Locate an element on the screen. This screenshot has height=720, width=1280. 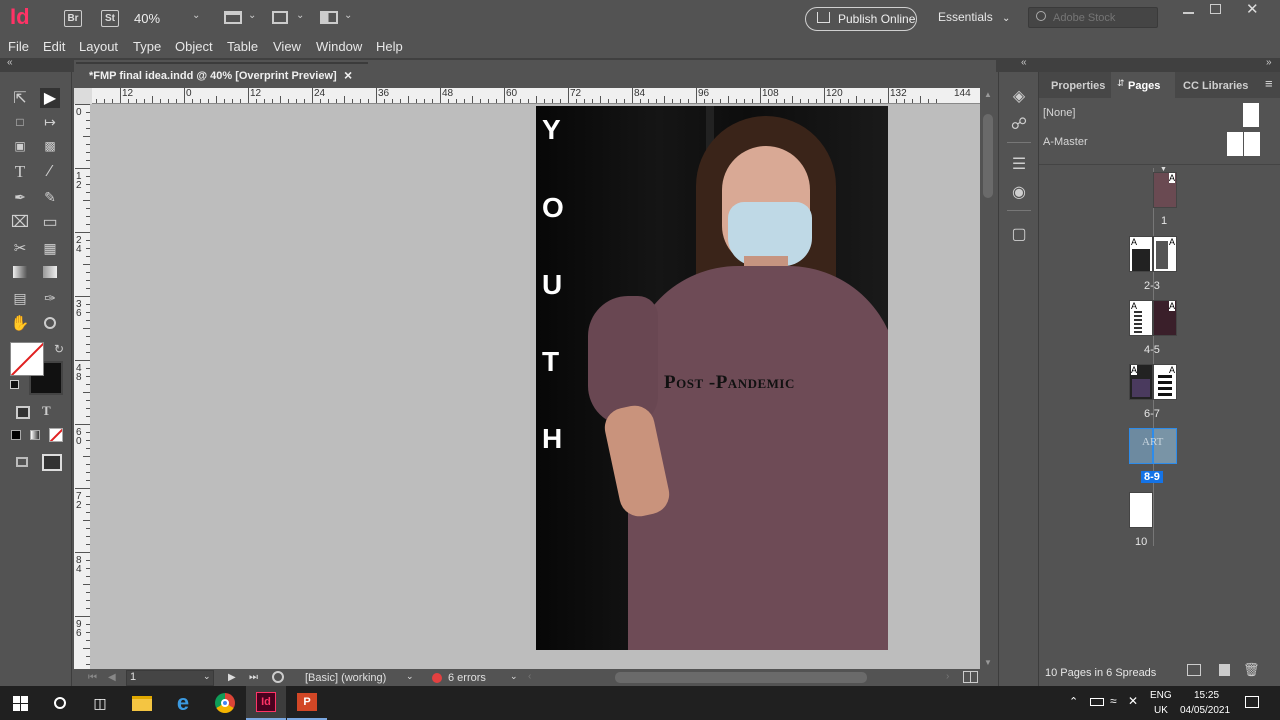
new-page-icon is located at coordinates (1224, 670).